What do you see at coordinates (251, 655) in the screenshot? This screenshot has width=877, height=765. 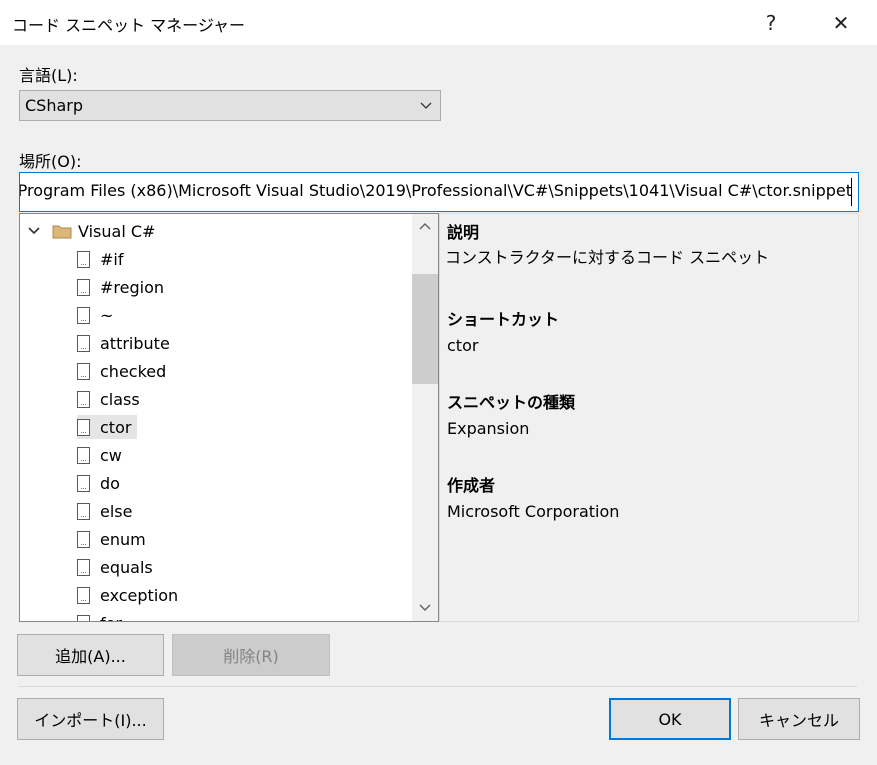 I see `remove-button: 削除(R)` at bounding box center [251, 655].